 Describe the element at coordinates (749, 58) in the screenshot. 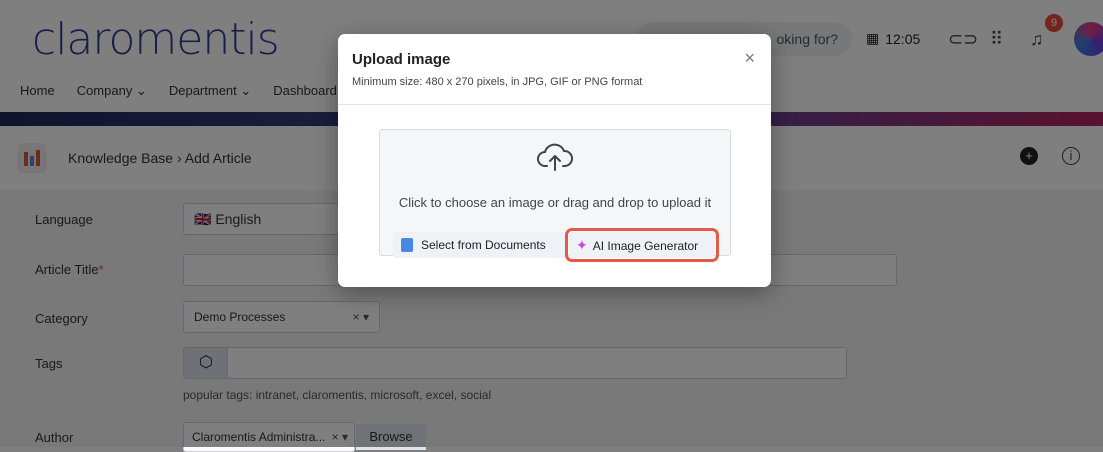

I see `close-icon: ×` at that location.